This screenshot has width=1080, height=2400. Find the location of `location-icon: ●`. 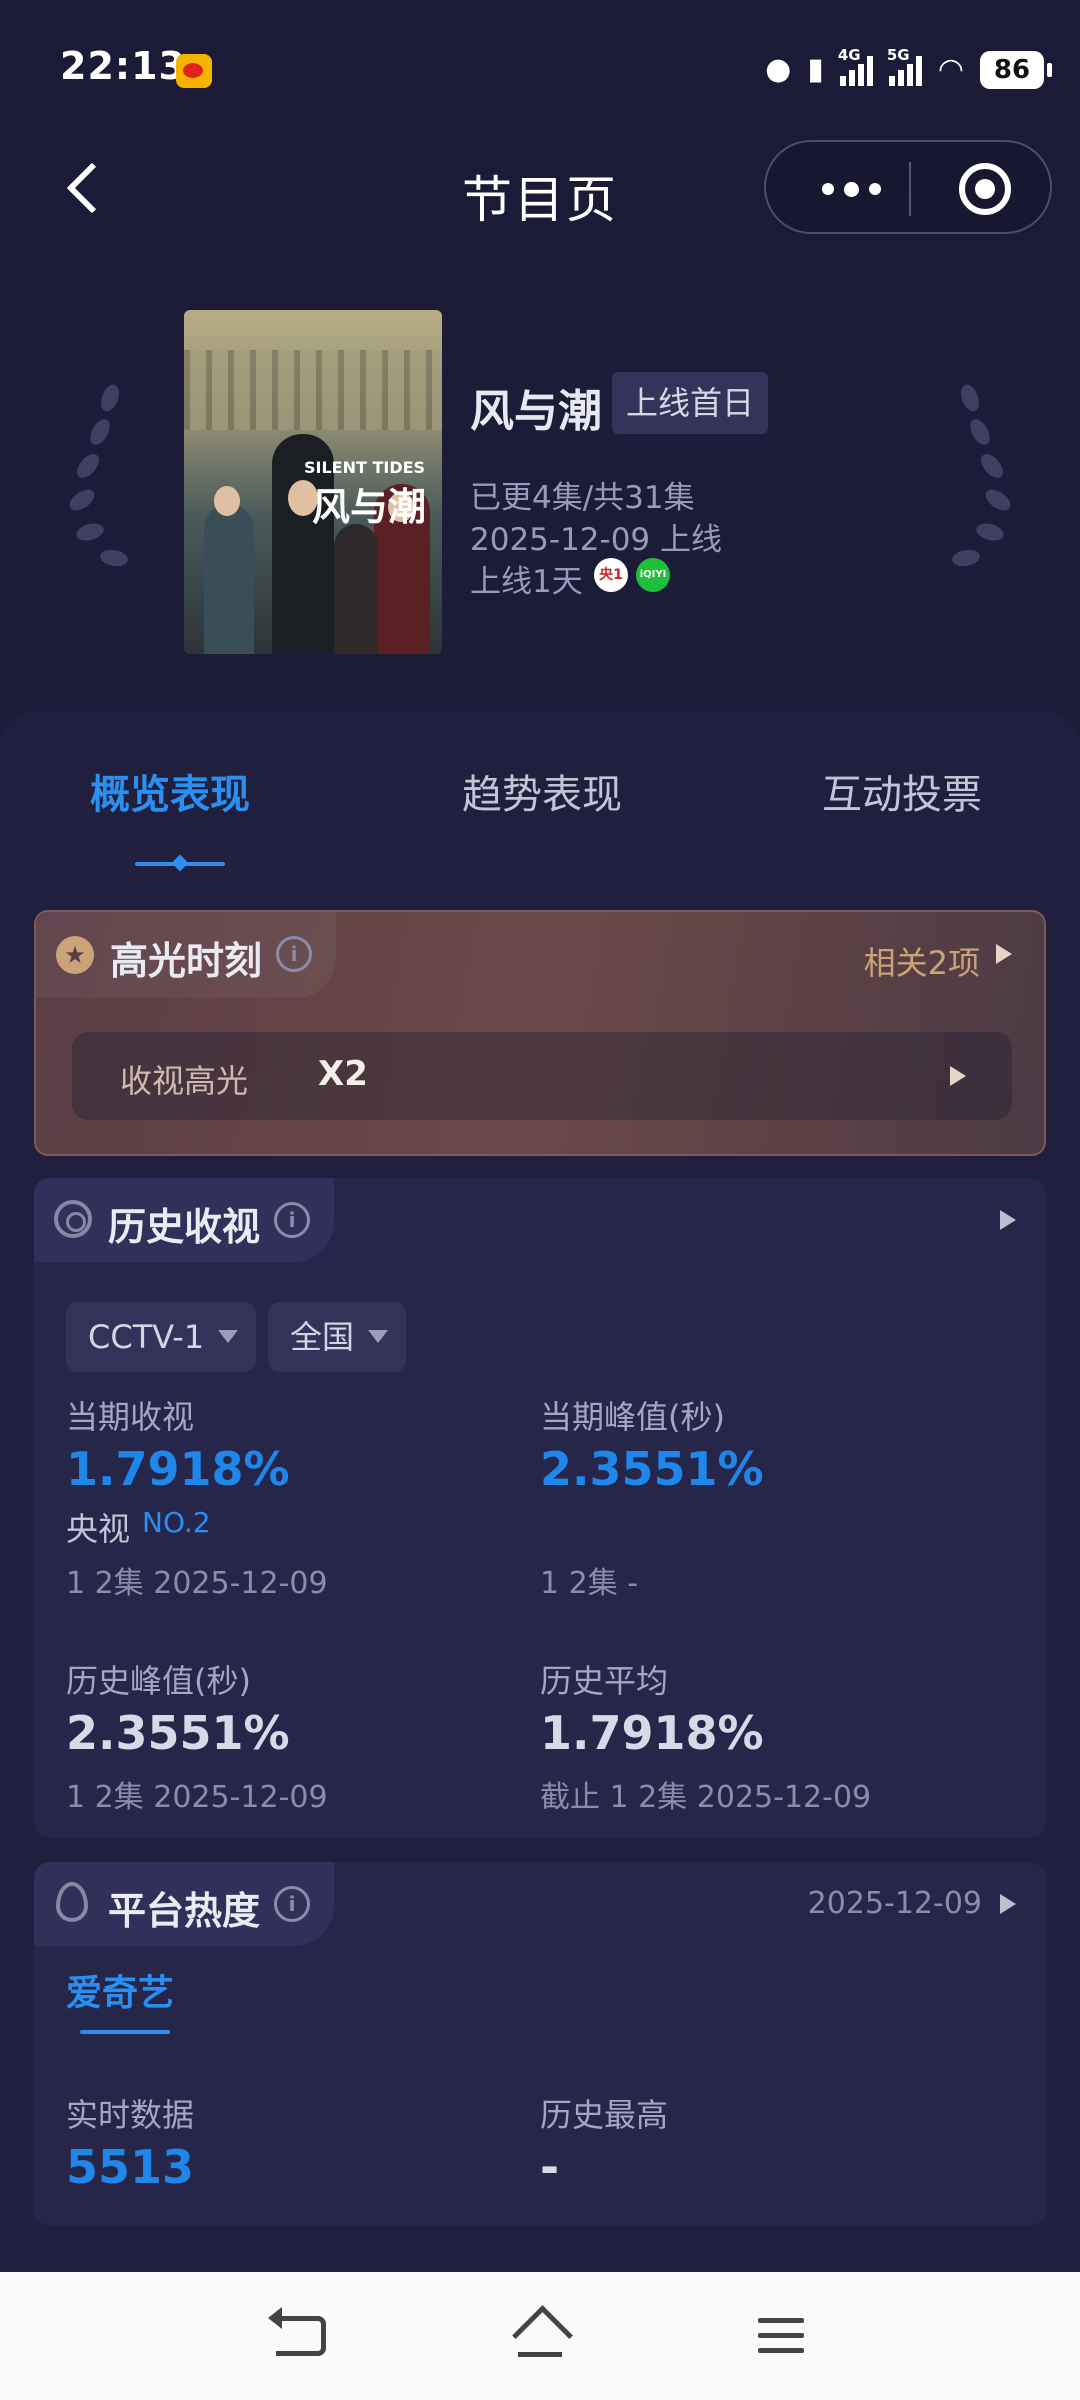

location-icon: ● is located at coordinates (778, 69).